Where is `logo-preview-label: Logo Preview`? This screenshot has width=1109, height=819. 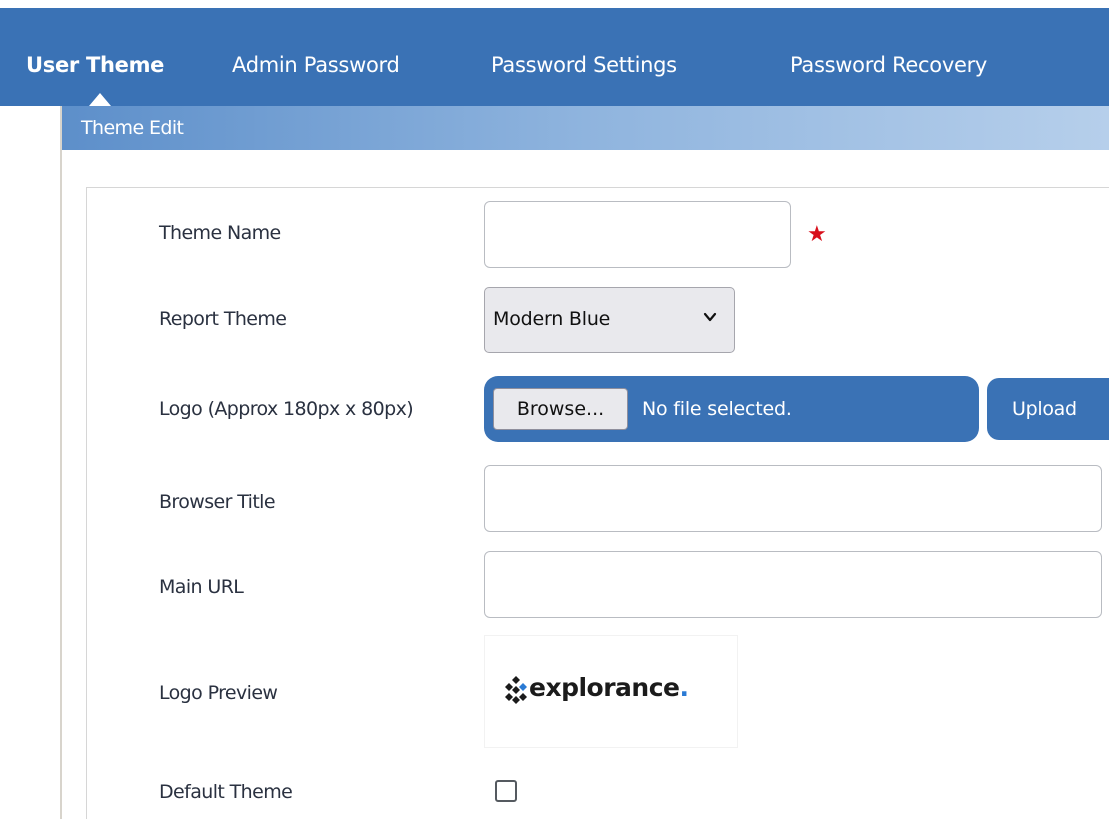 logo-preview-label: Logo Preview is located at coordinates (218, 693).